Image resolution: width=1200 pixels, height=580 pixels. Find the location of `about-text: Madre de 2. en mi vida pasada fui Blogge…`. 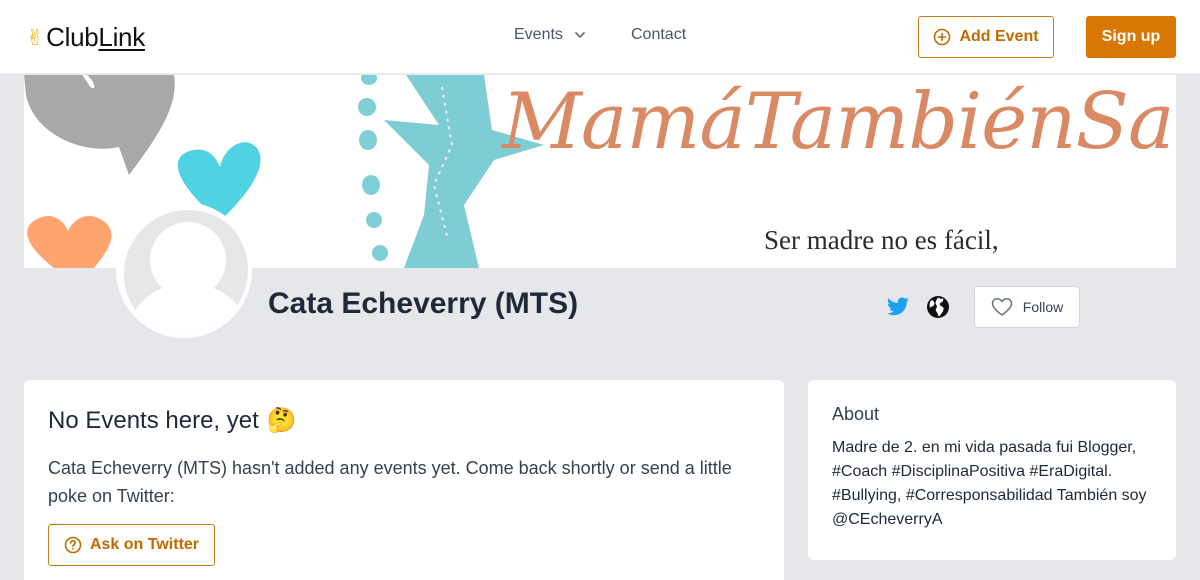

about-text: Madre de 2. en mi vida pasada fui Blogge… is located at coordinates (989, 483).